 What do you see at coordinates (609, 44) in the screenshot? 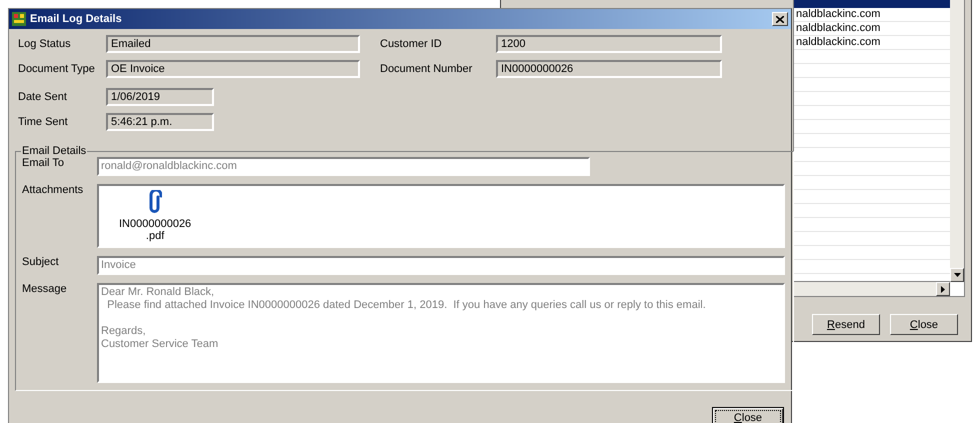
I see `readonly-field: 1200` at bounding box center [609, 44].